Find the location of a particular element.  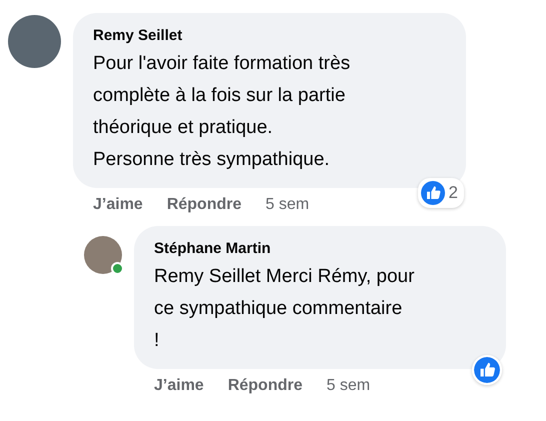

avatar-photo is located at coordinates (103, 255).